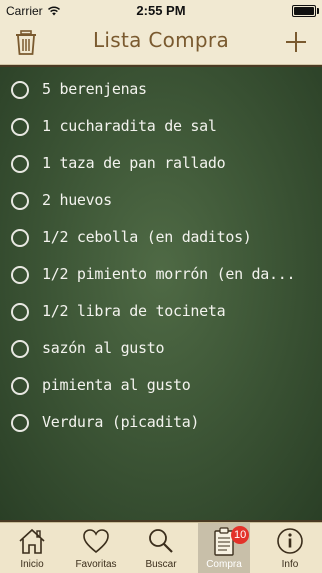 The width and height of the screenshot is (322, 573). I want to click on list-item: 5 berenjenas, so click(161, 89).